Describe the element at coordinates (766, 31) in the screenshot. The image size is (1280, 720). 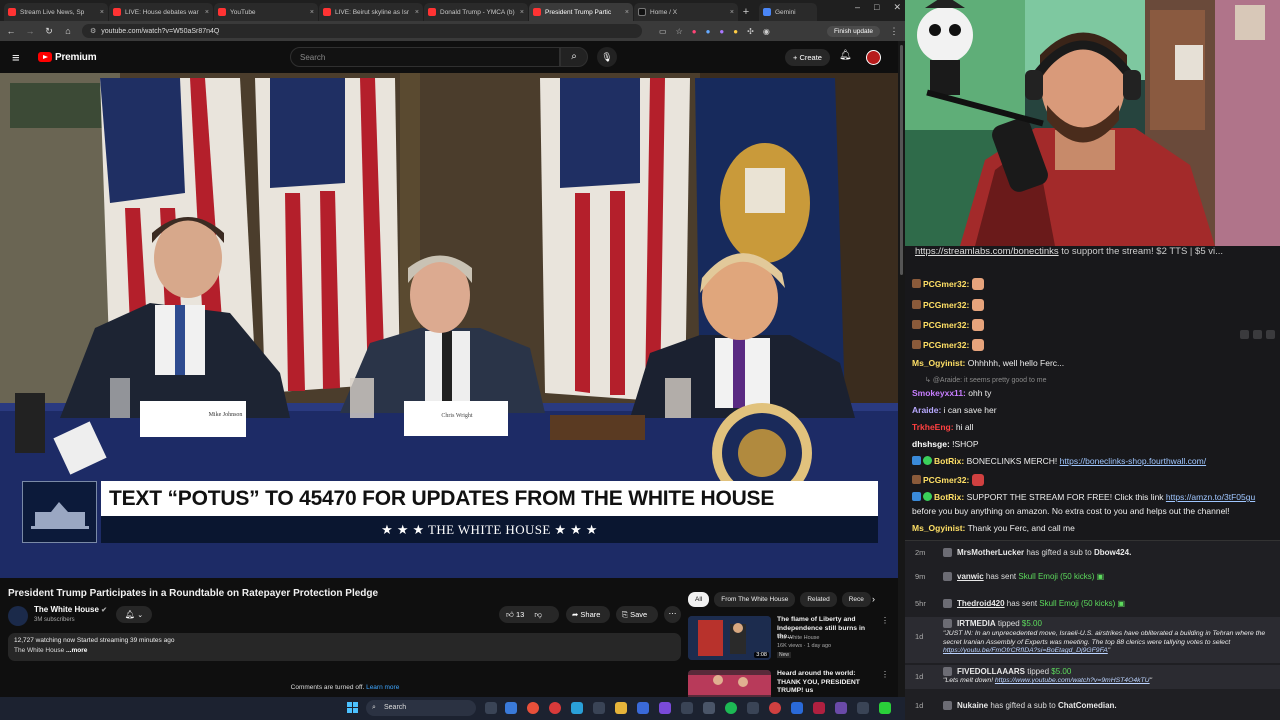
I see `profile-icon: ◉` at that location.